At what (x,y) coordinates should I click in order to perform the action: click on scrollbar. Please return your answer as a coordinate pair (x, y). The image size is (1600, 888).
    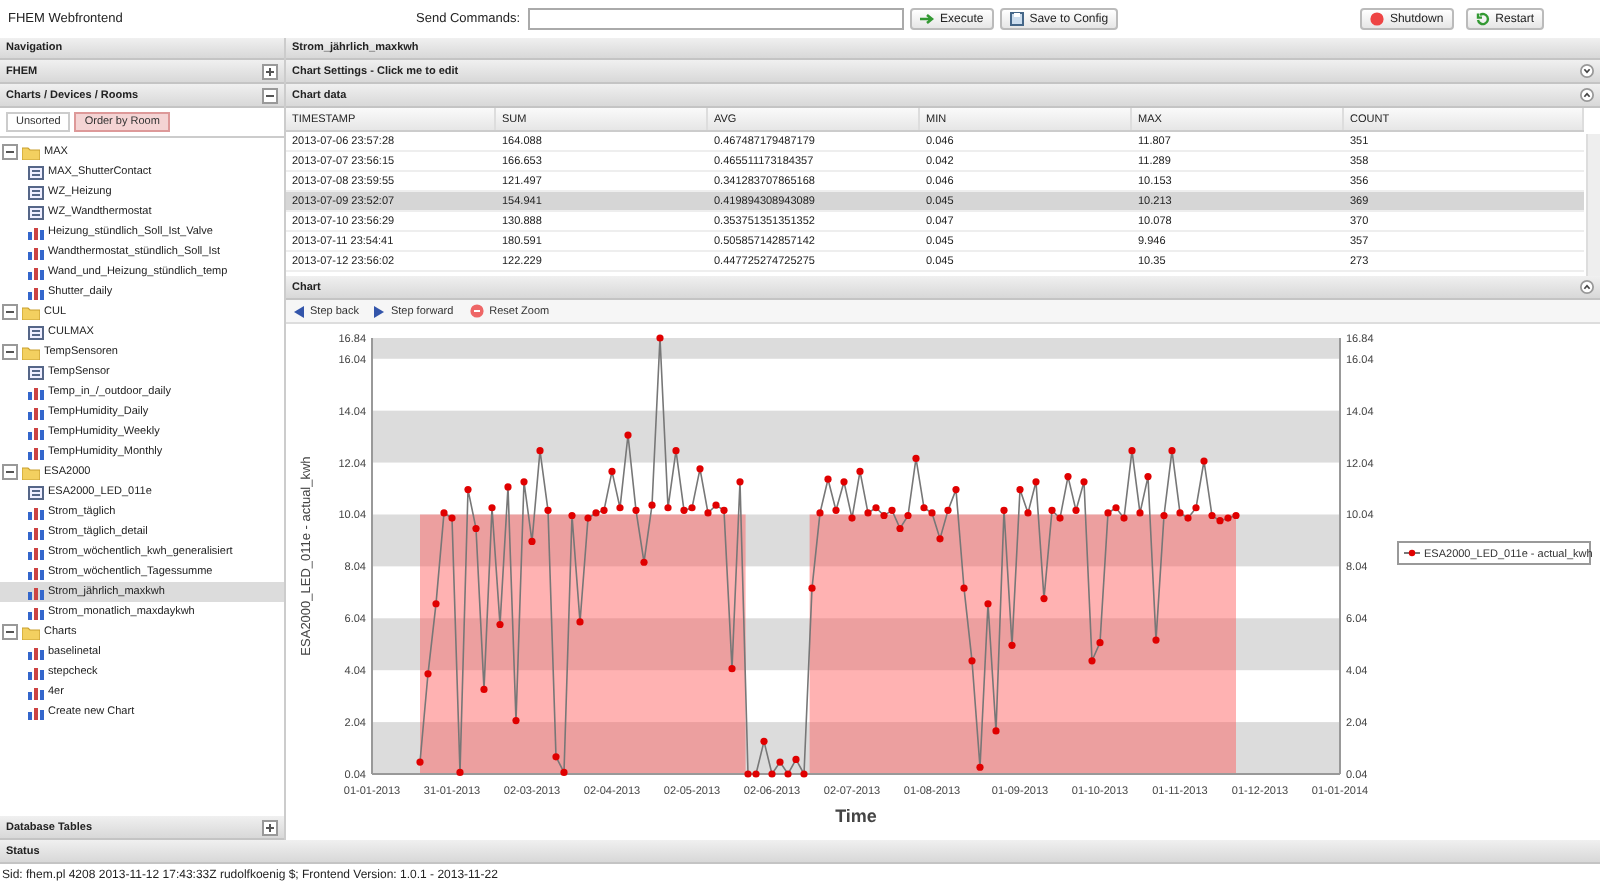
    Looking at the image, I should click on (1593, 205).